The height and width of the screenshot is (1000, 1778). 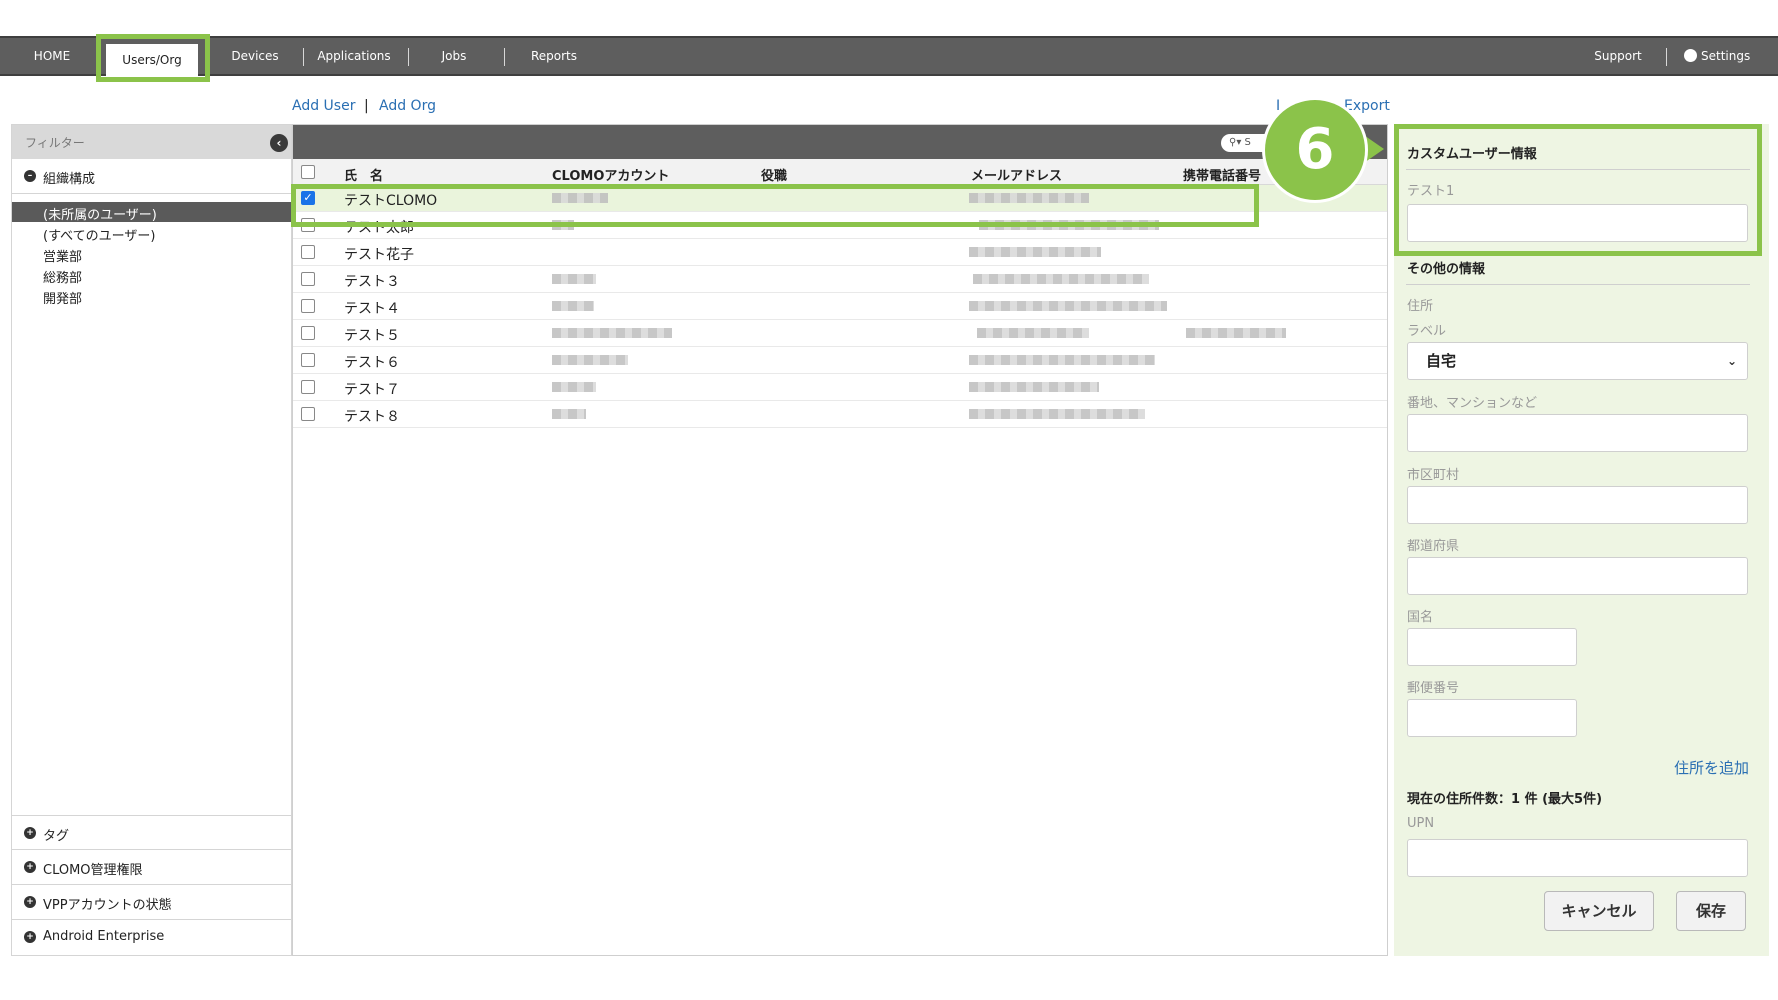 What do you see at coordinates (1711, 767) in the screenshot?
I see `add-address-link: 住所を追加` at bounding box center [1711, 767].